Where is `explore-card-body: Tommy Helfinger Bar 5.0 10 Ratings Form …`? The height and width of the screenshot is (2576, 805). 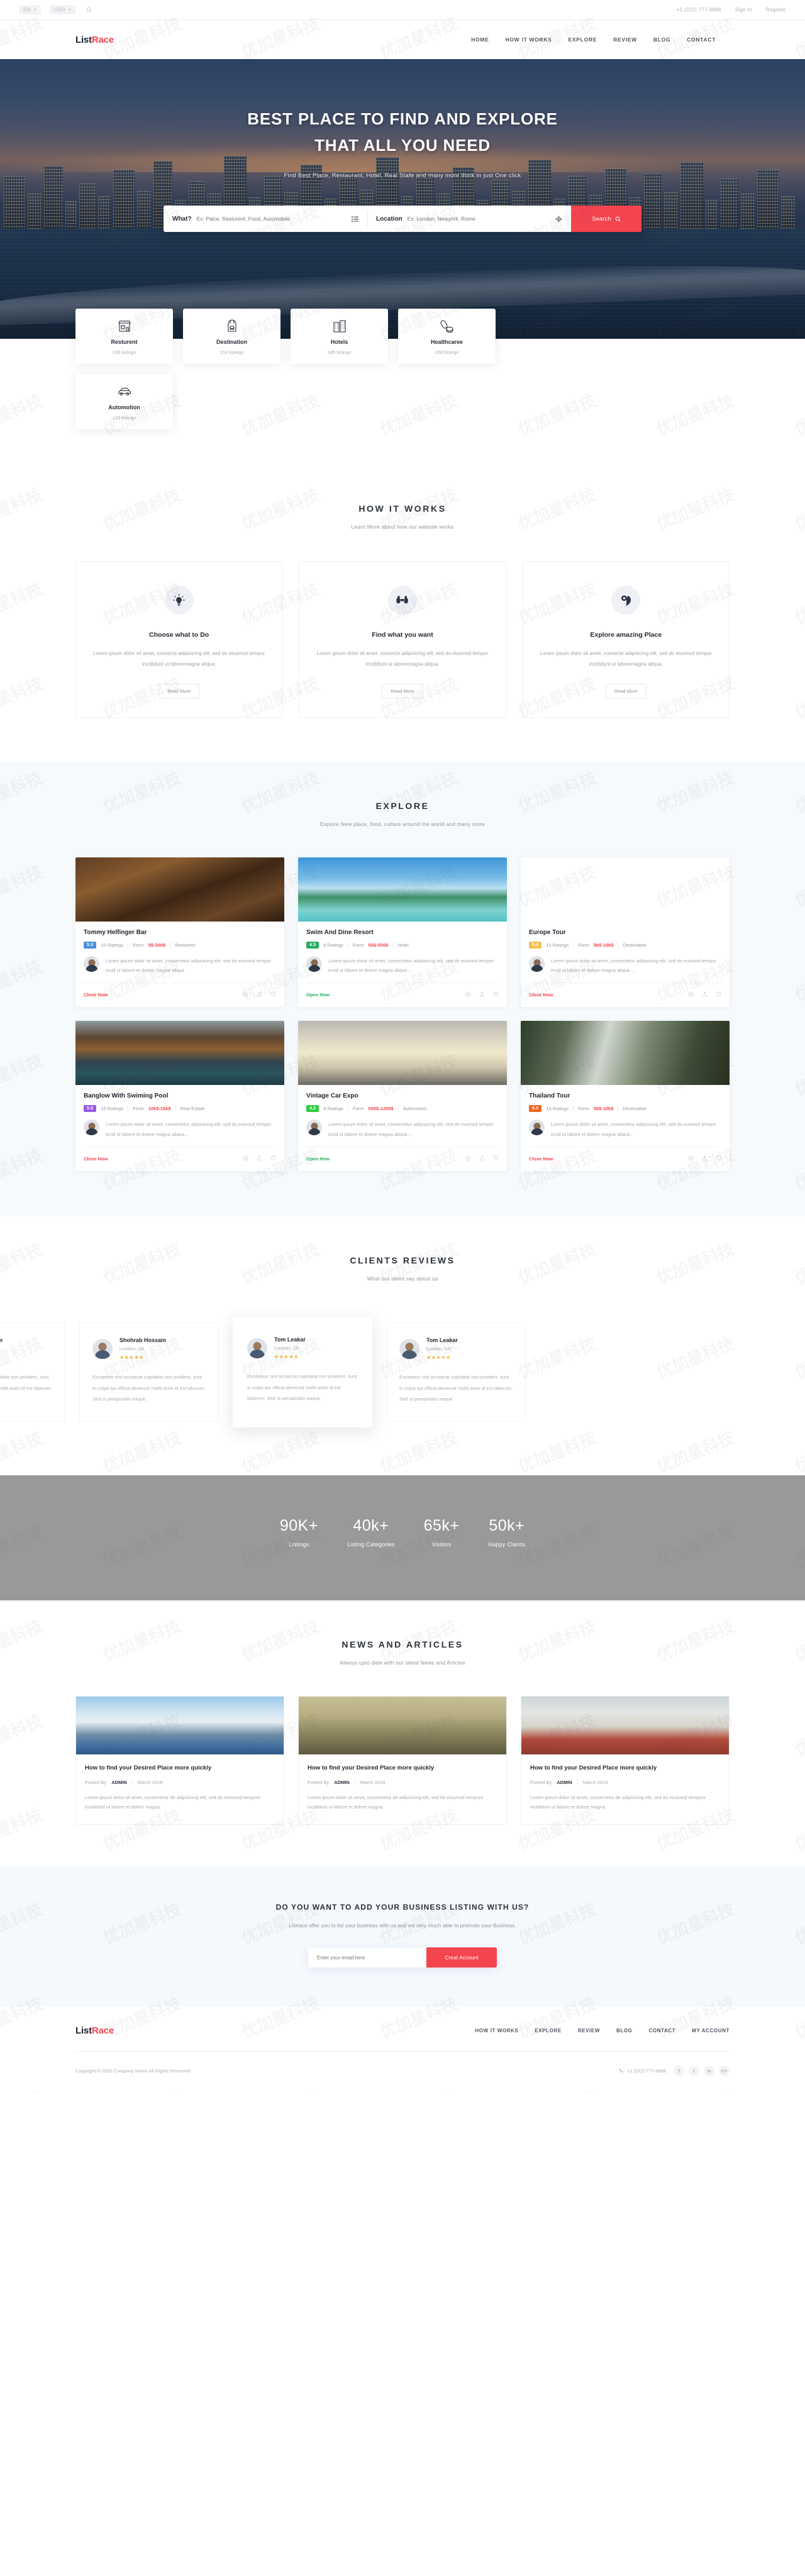
explore-card-body: Tommy Helfinger Bar 5.0 10 Ratings Form … is located at coordinates (179, 949).